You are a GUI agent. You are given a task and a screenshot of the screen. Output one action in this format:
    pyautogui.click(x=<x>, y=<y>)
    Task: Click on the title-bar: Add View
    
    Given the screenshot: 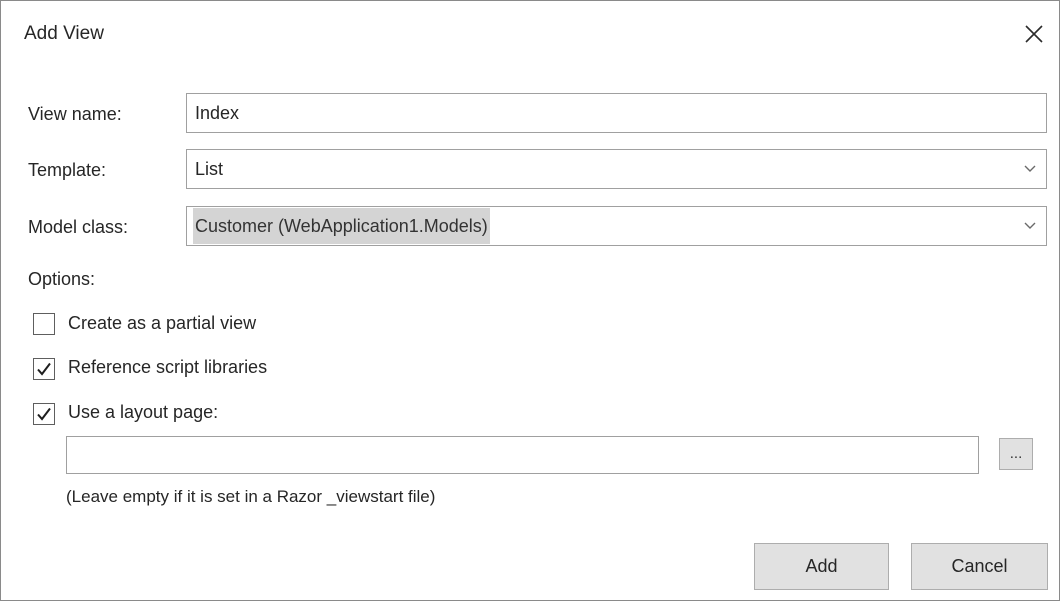 What is the action you would take?
    pyautogui.click(x=530, y=36)
    